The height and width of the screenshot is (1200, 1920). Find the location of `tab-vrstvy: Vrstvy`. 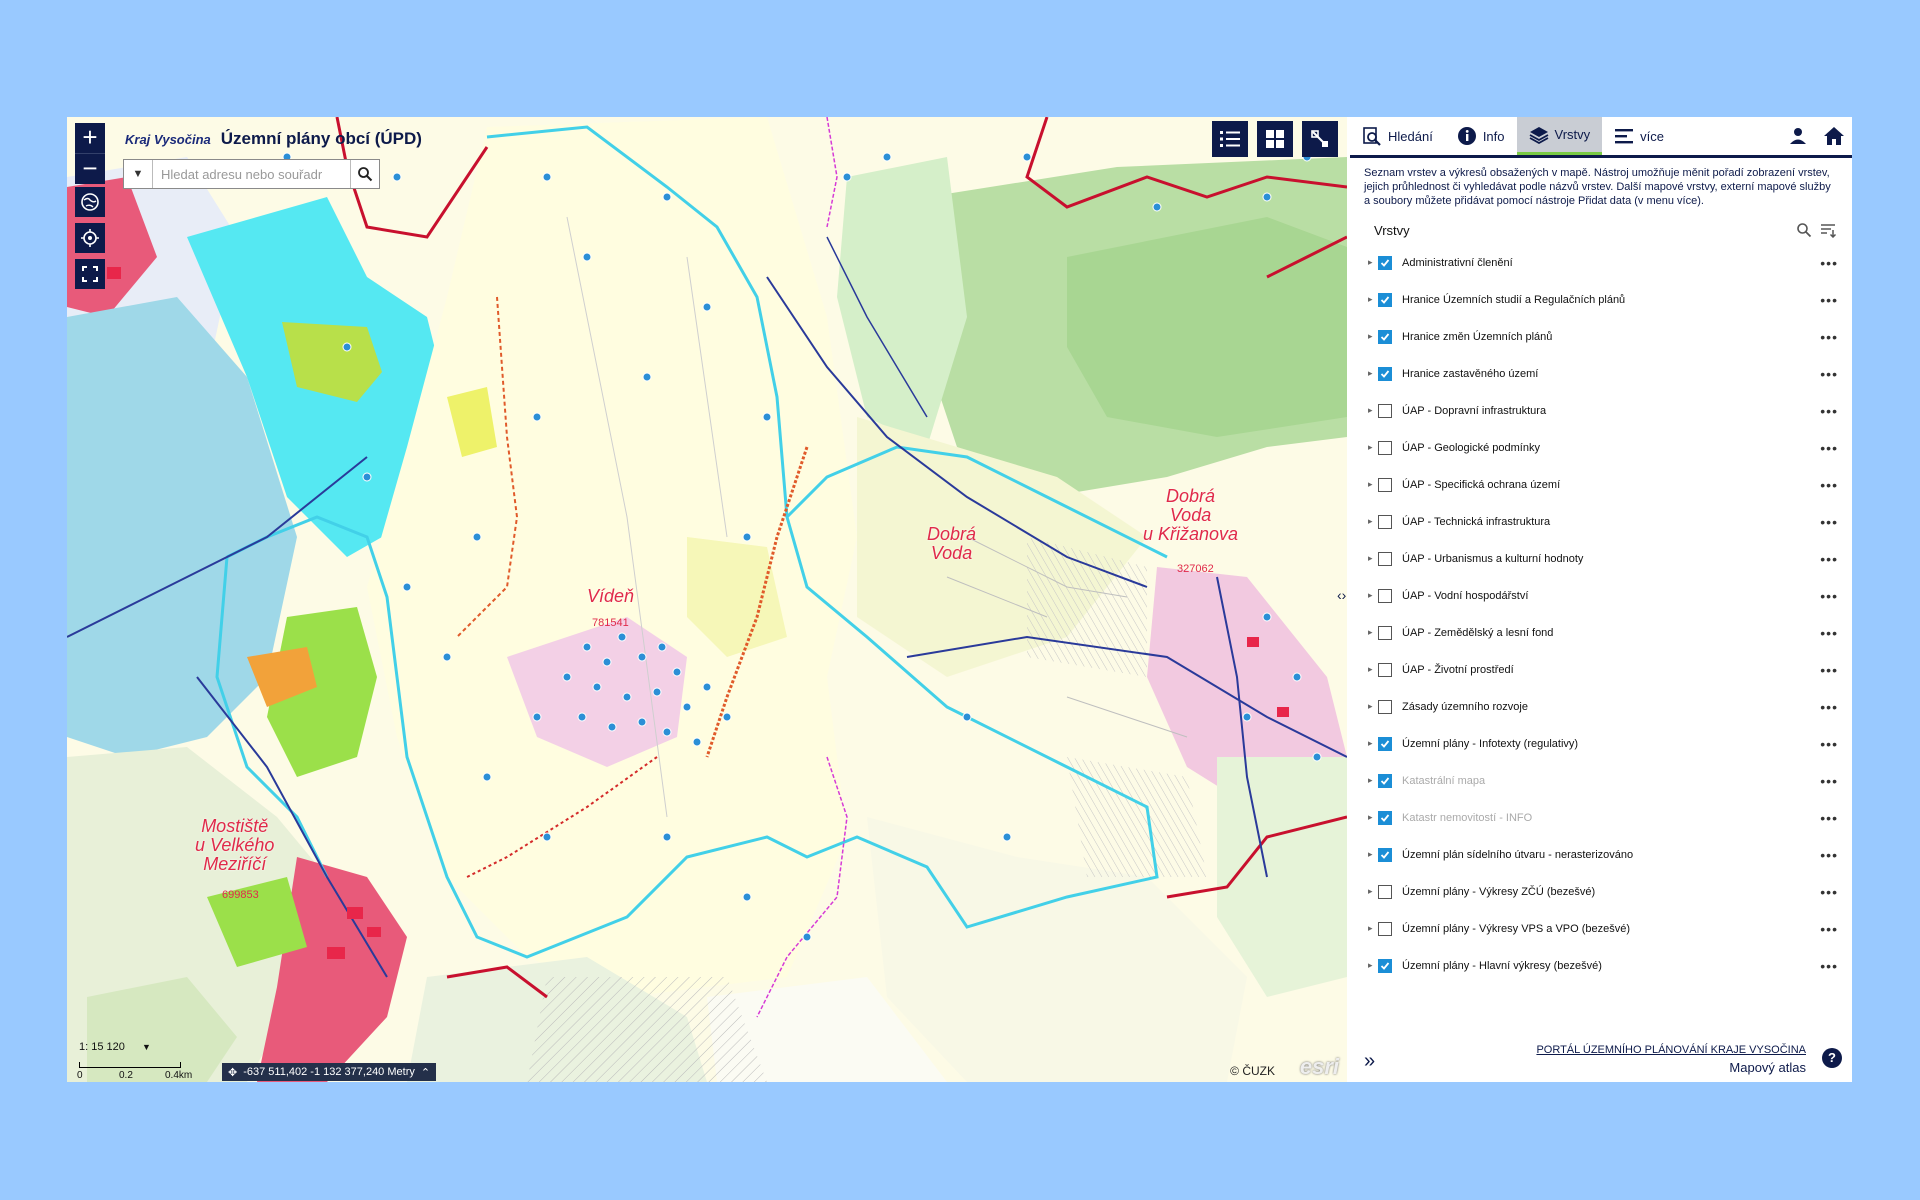

tab-vrstvy: Vrstvy is located at coordinates (1559, 136).